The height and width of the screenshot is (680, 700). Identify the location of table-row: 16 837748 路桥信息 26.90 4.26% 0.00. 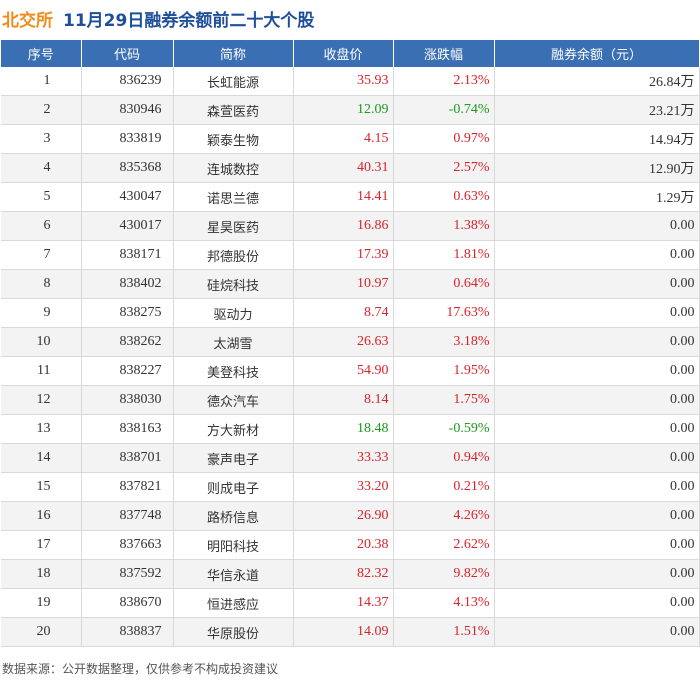
(350, 516).